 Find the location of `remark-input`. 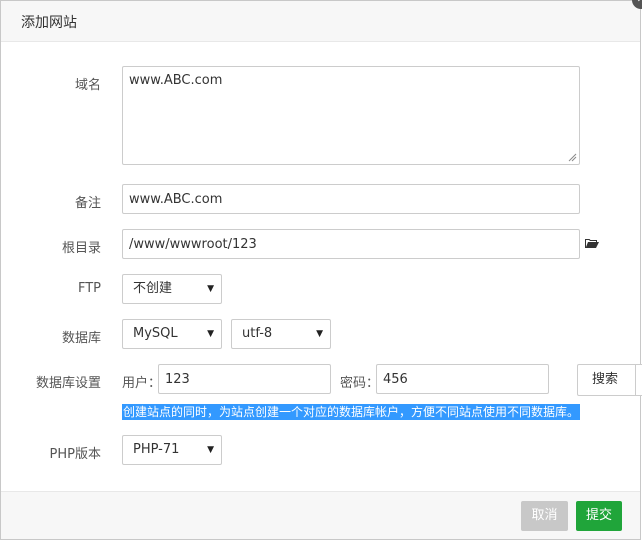

remark-input is located at coordinates (351, 199).